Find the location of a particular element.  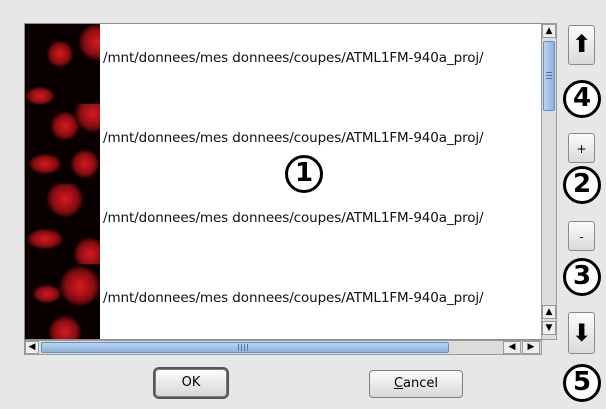

arrow-down-icon: ⬇ is located at coordinates (581, 333).